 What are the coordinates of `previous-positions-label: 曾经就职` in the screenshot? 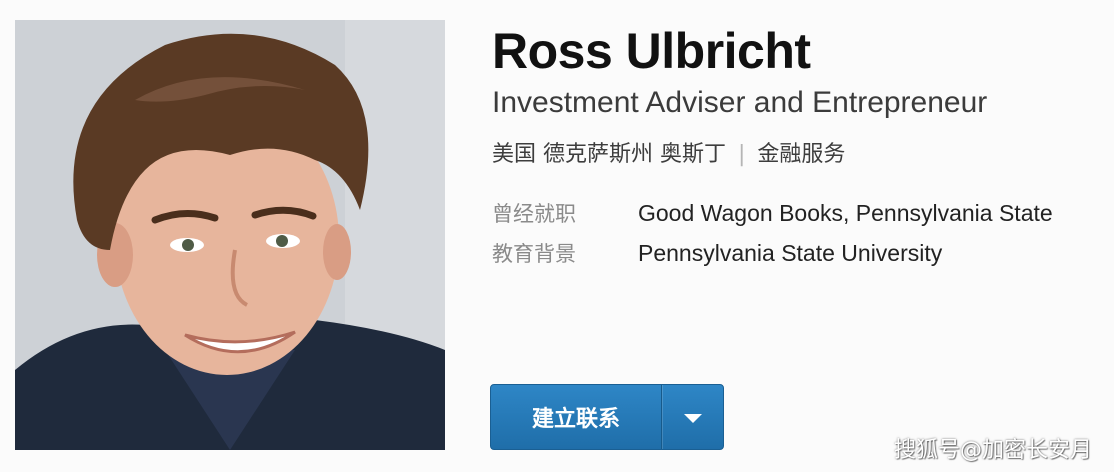 It's located at (534, 214).